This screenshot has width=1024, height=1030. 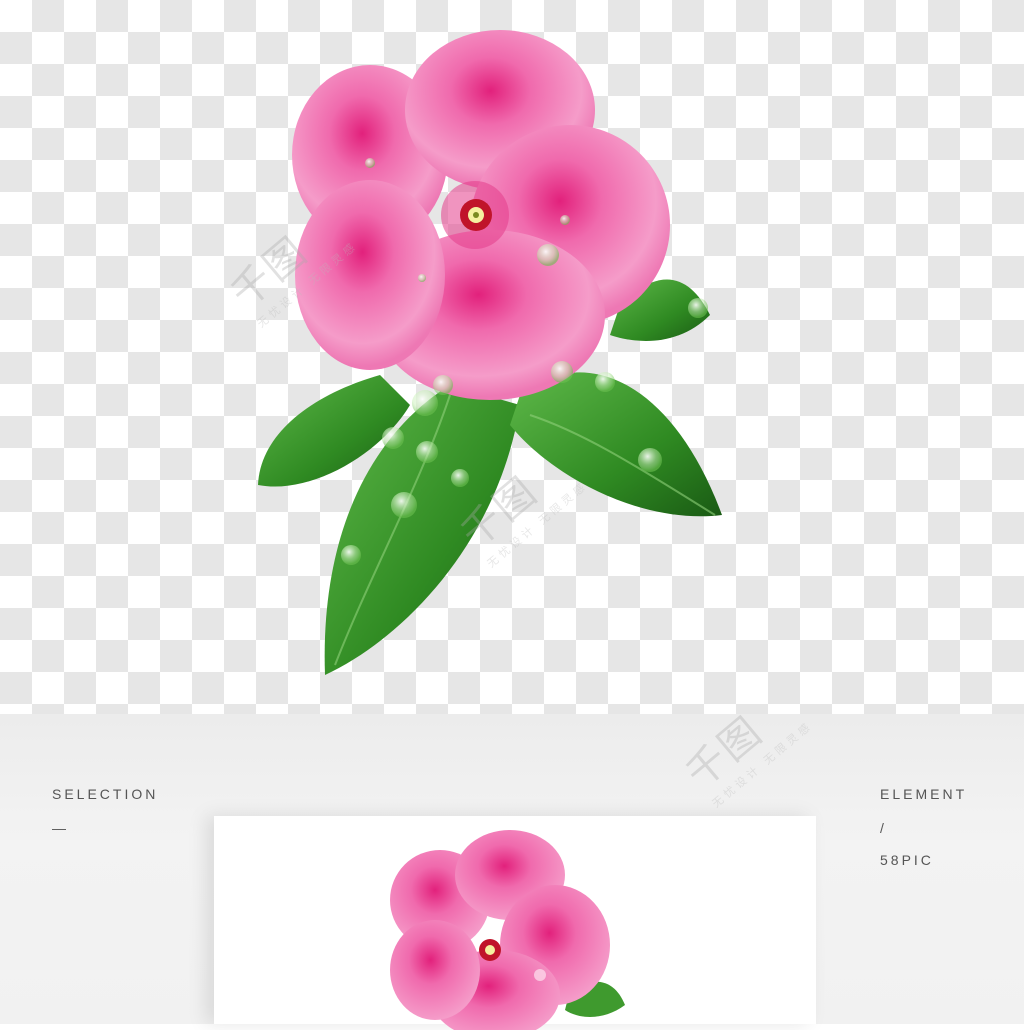 I want to click on brand-label: 58PIC, so click(x=907, y=860).